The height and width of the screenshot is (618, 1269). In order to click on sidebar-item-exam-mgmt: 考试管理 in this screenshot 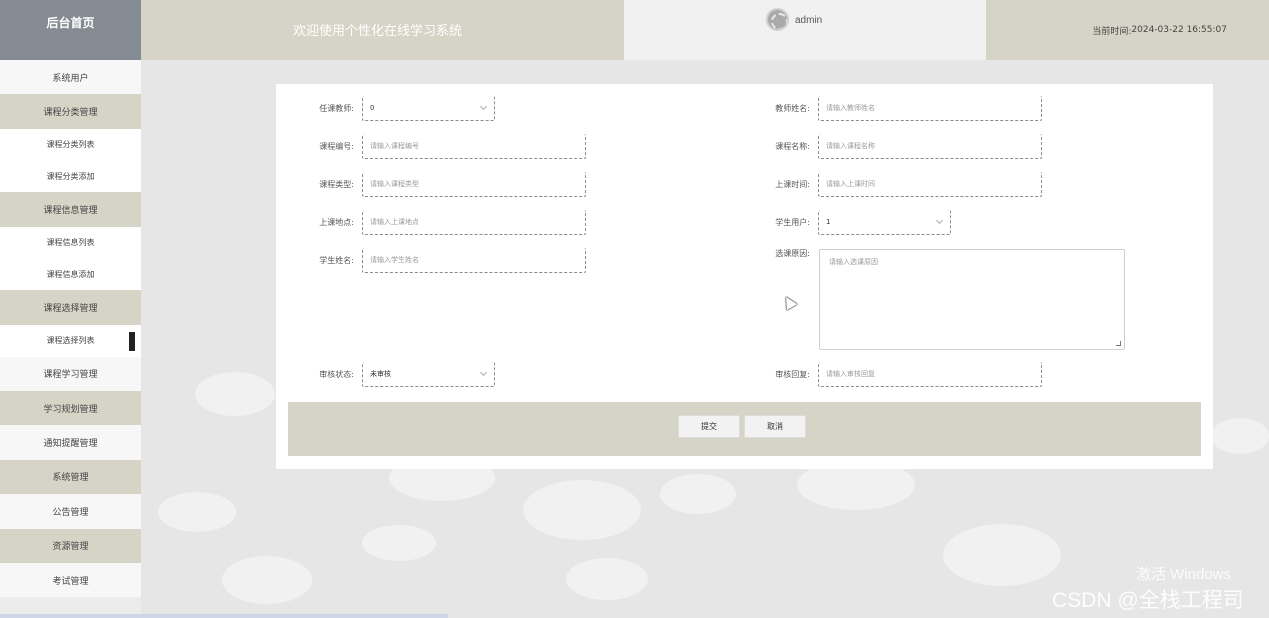, I will do `click(70, 580)`.